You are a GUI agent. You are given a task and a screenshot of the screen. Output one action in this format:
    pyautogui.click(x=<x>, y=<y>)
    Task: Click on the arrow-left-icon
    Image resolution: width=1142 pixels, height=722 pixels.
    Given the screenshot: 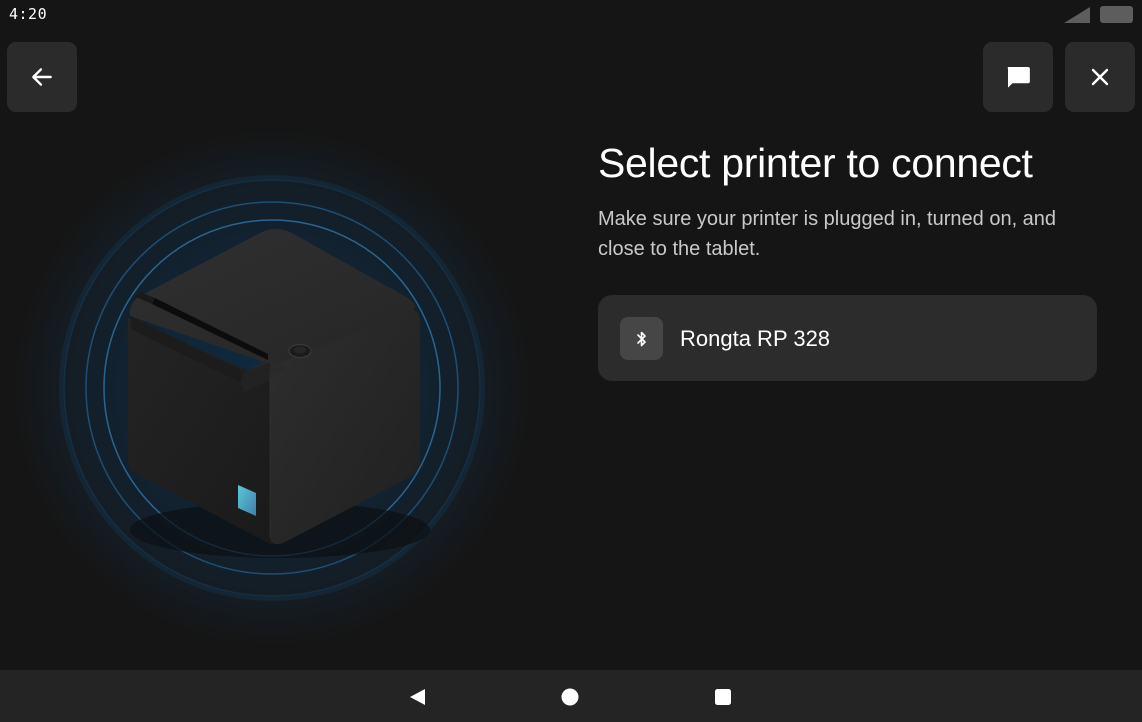 What is the action you would take?
    pyautogui.click(x=42, y=77)
    